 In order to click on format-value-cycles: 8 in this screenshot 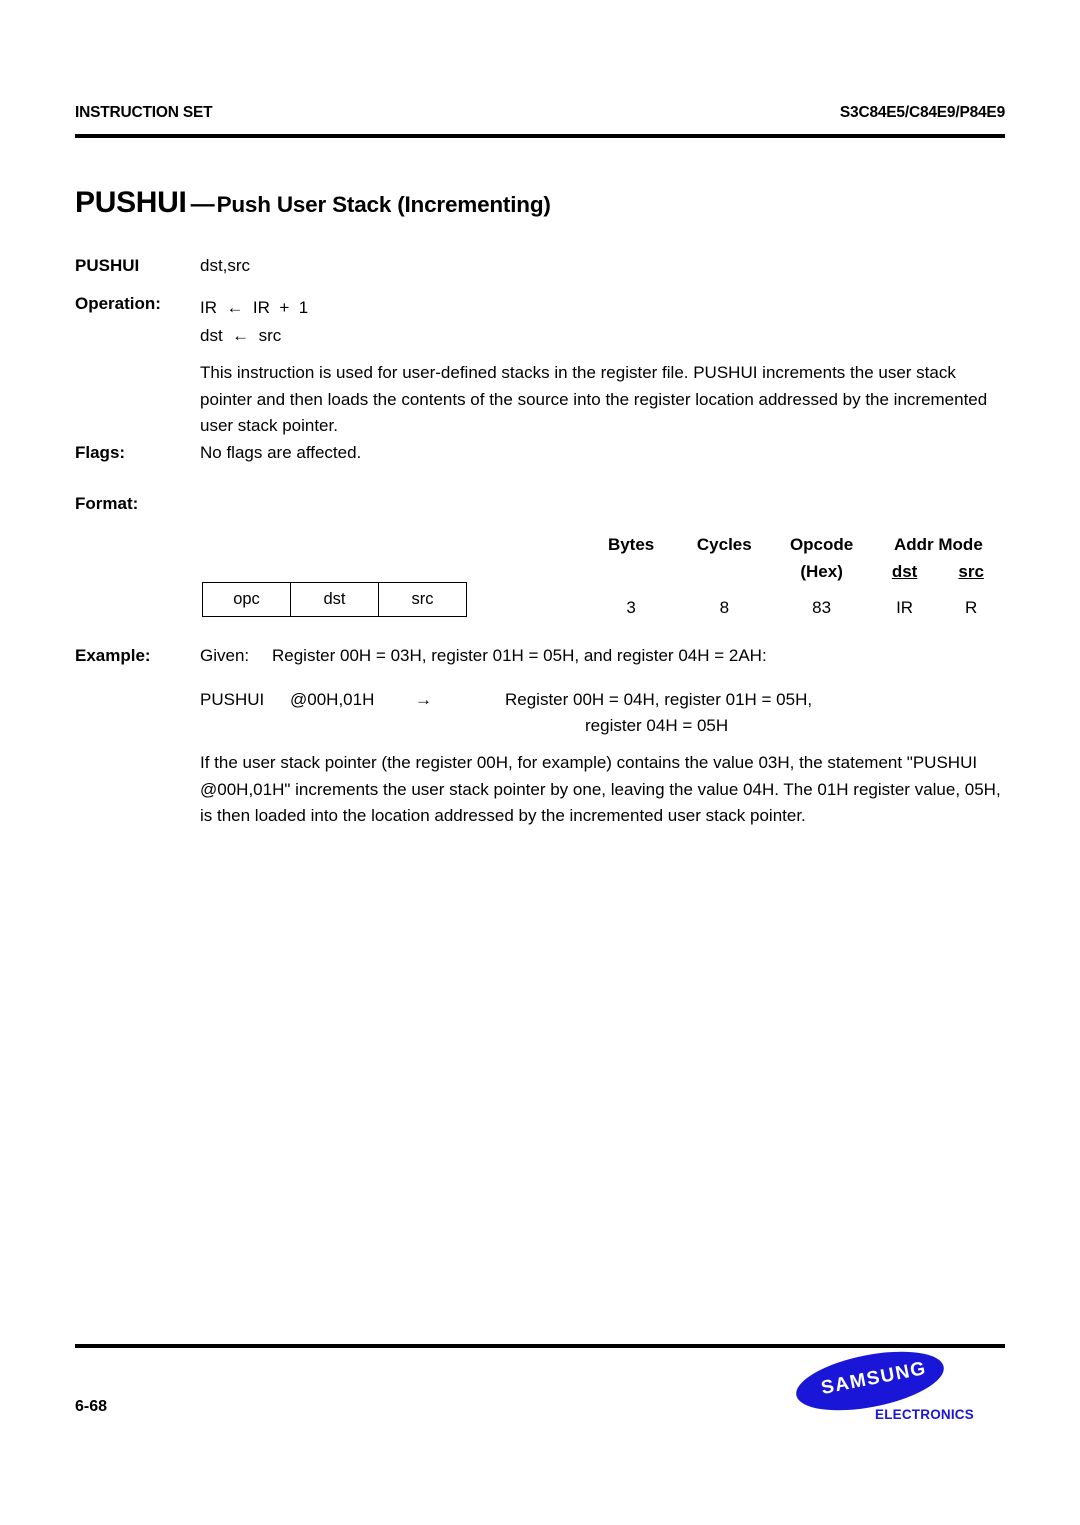, I will do `click(724, 607)`.